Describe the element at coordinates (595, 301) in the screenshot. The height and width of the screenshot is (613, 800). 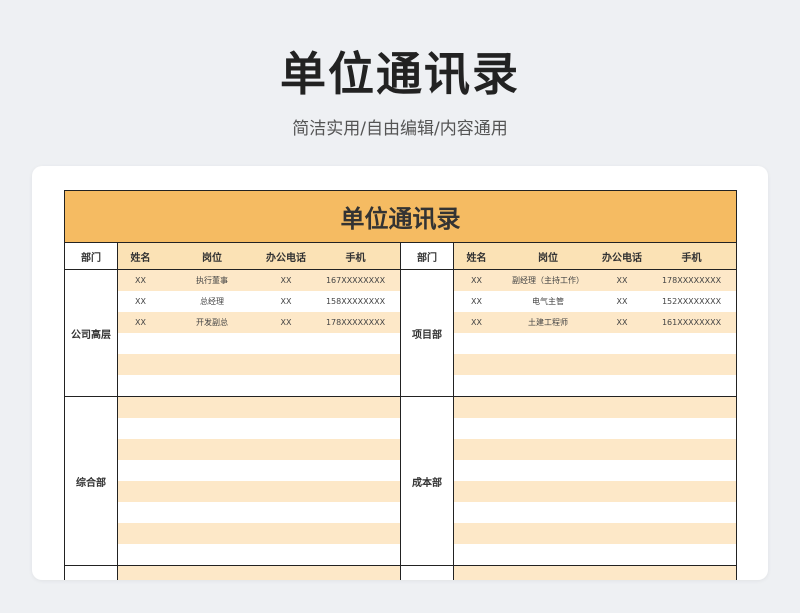
I see `table-row: XX 电气主管 XX 152XXXXXXXX` at that location.